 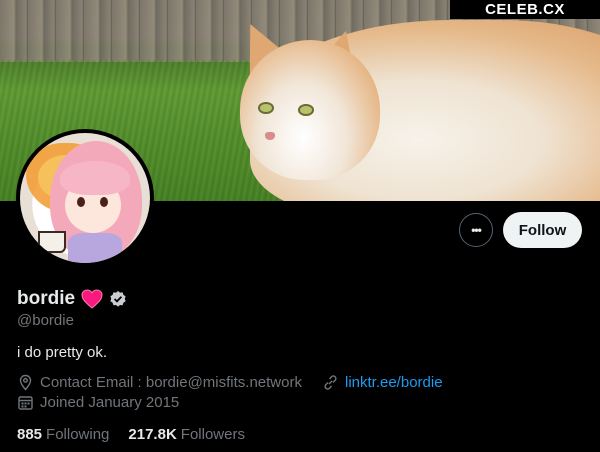 What do you see at coordinates (25, 402) in the screenshot?
I see `calendar-icon` at bounding box center [25, 402].